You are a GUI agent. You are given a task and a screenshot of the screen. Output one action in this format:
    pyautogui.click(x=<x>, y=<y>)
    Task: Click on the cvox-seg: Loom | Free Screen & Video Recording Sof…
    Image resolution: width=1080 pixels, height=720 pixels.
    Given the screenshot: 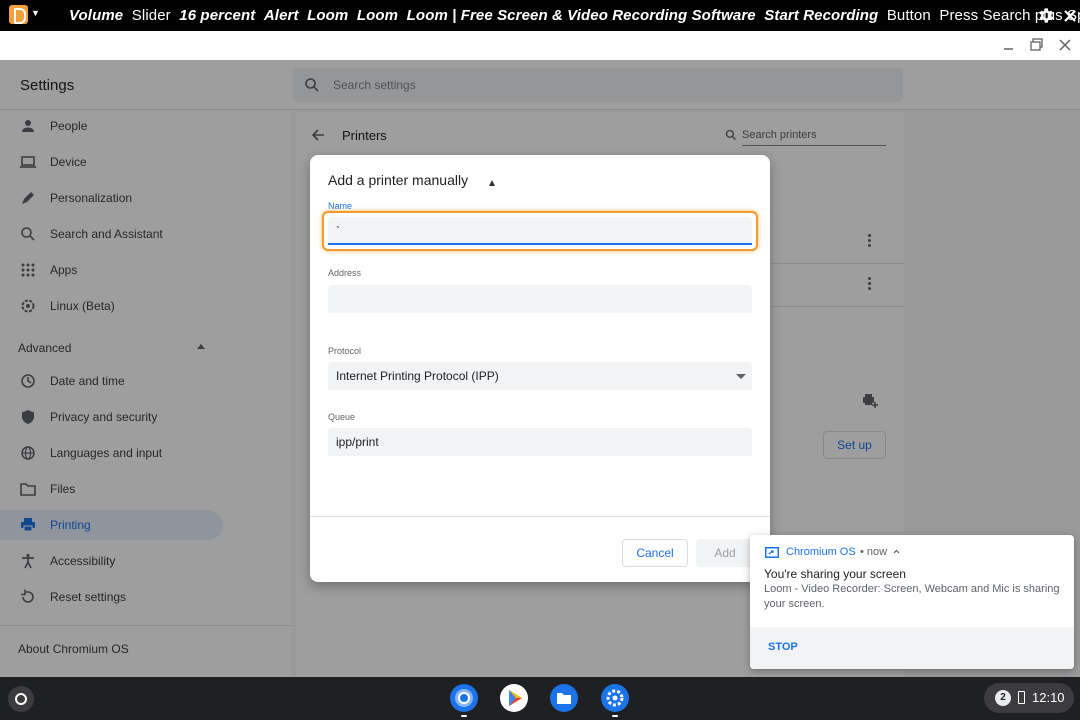 What is the action you would take?
    pyautogui.click(x=581, y=15)
    